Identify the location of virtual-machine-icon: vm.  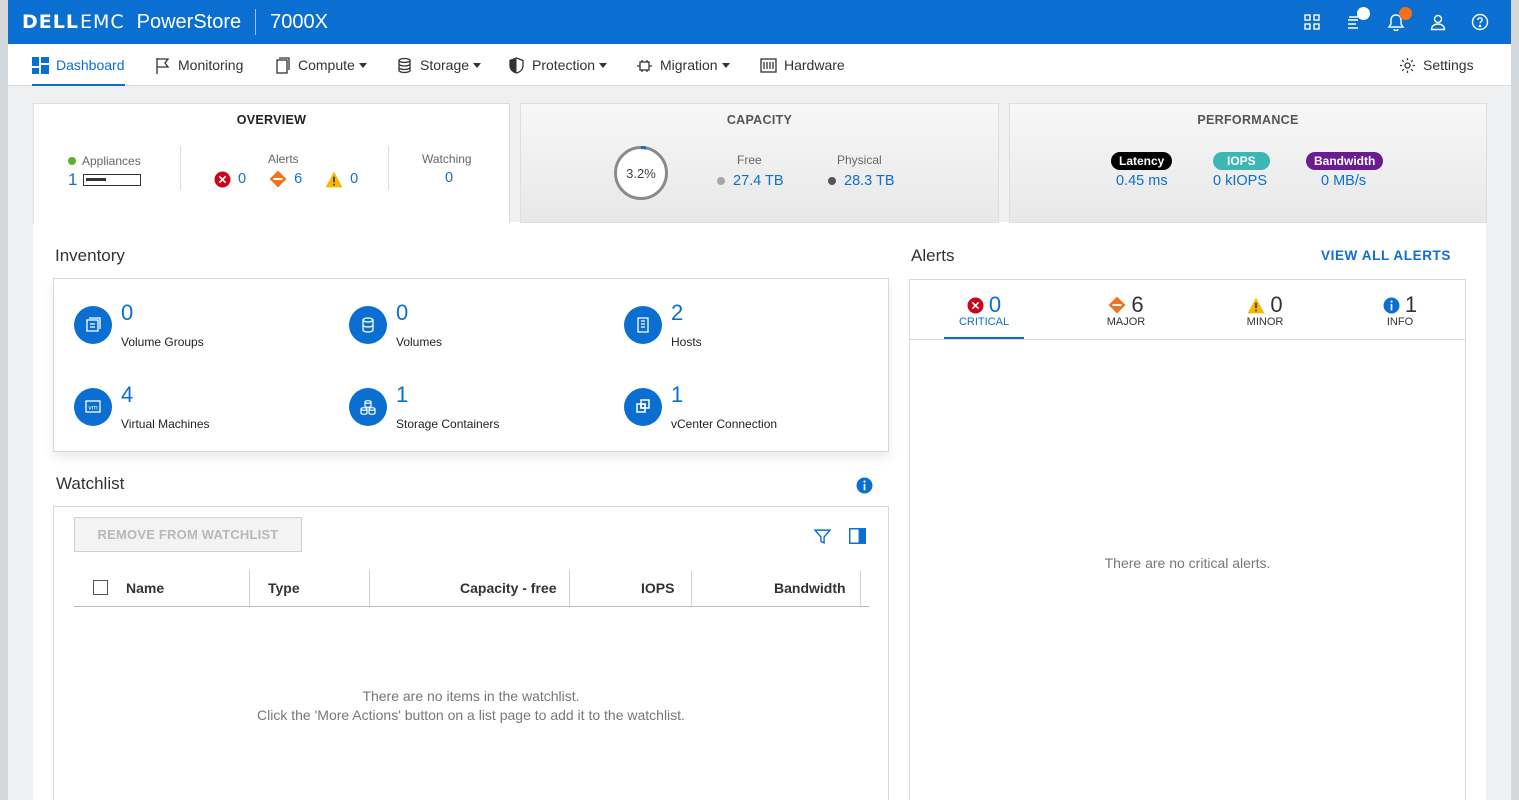
(93, 407).